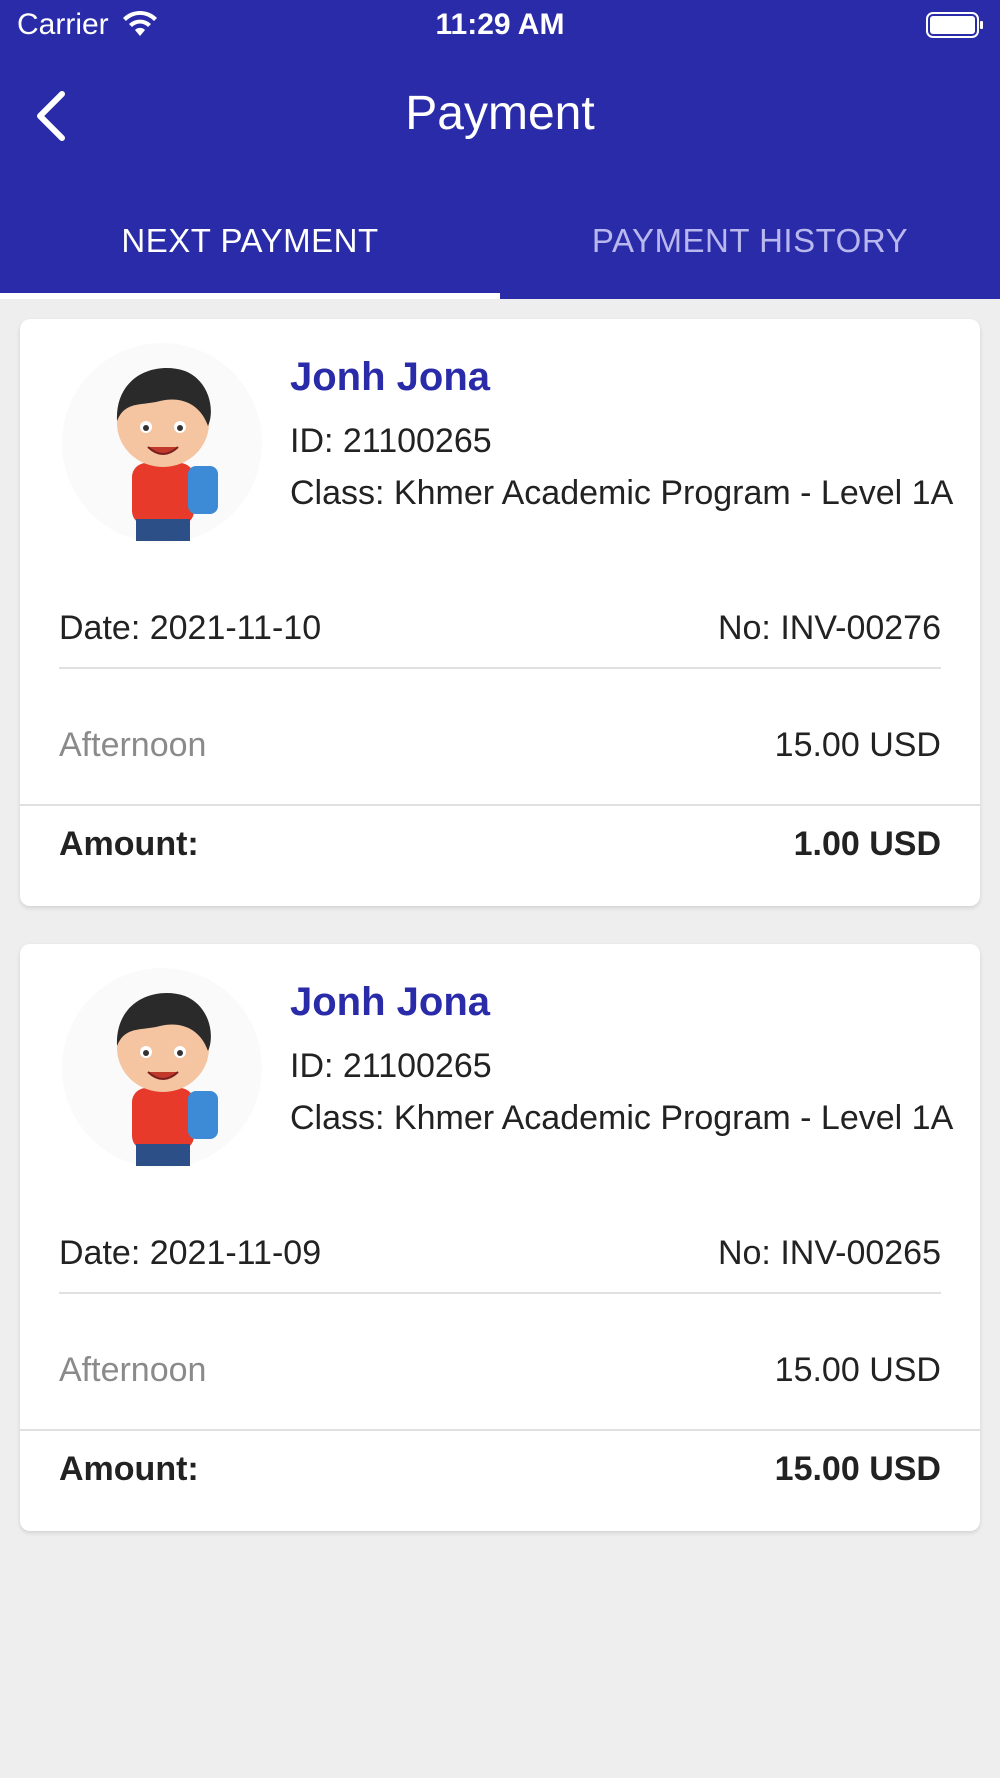  What do you see at coordinates (190, 628) in the screenshot?
I see `invoice-date: Date: 2021-11-10` at bounding box center [190, 628].